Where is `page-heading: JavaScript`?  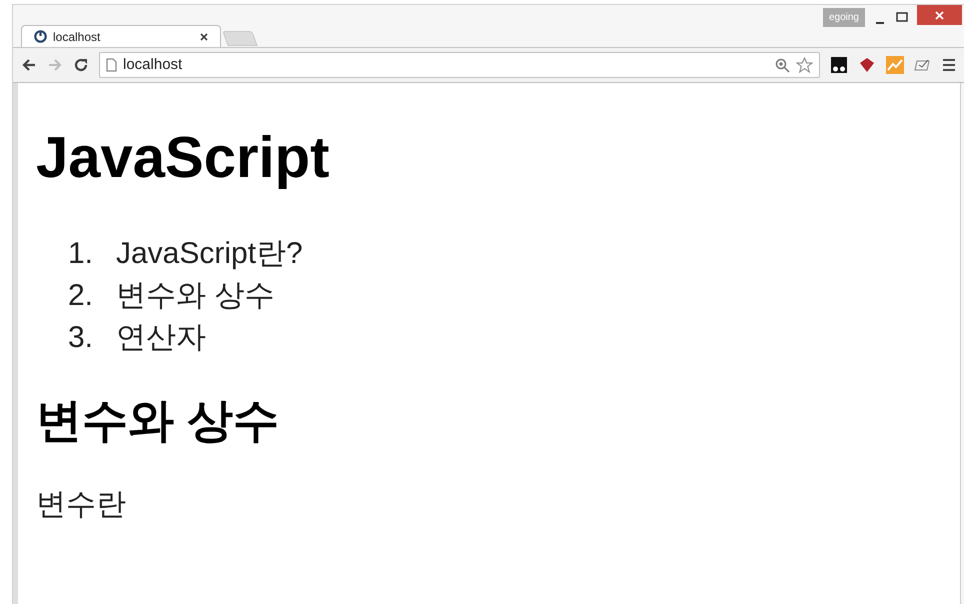 page-heading: JavaScript is located at coordinates (183, 158).